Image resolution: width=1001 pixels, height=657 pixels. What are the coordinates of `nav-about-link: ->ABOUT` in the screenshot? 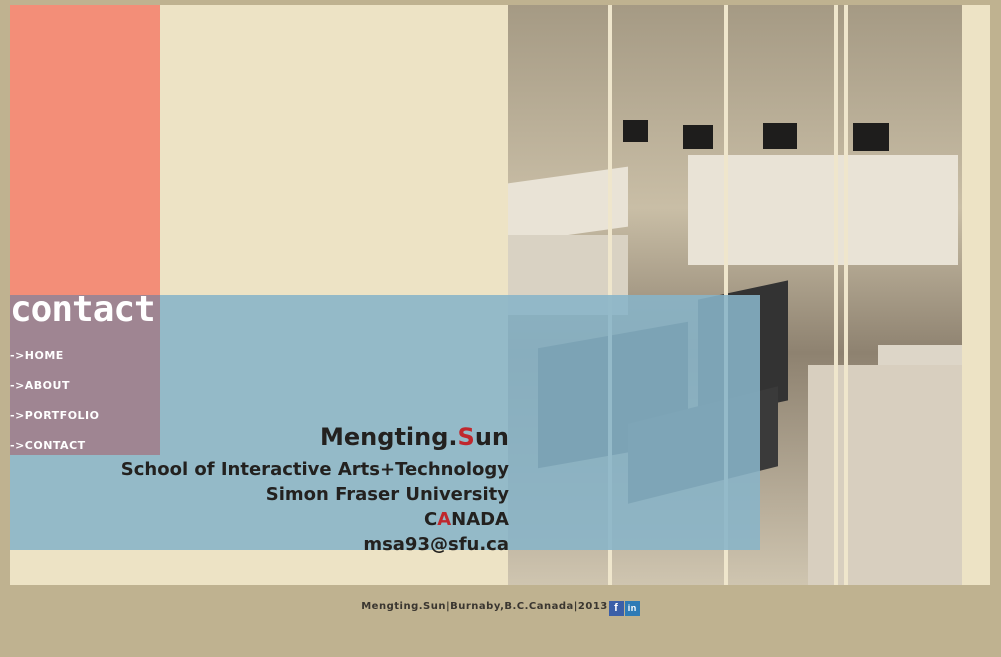 It's located at (40, 385).